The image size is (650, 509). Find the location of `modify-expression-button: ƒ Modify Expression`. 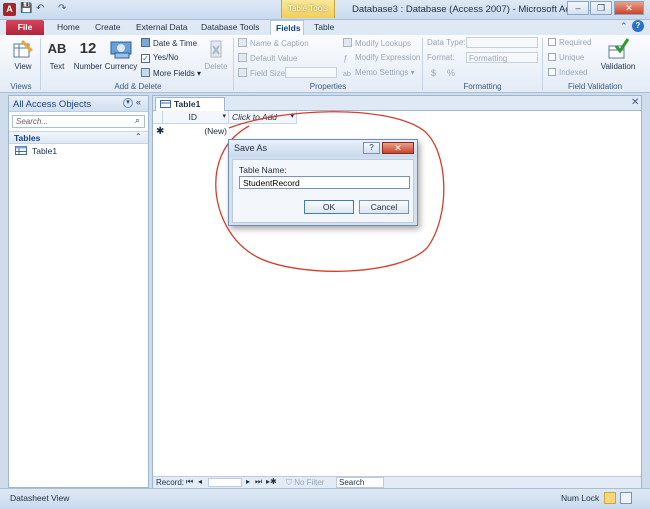

modify-expression-button: ƒ Modify Expression is located at coordinates (381, 58).